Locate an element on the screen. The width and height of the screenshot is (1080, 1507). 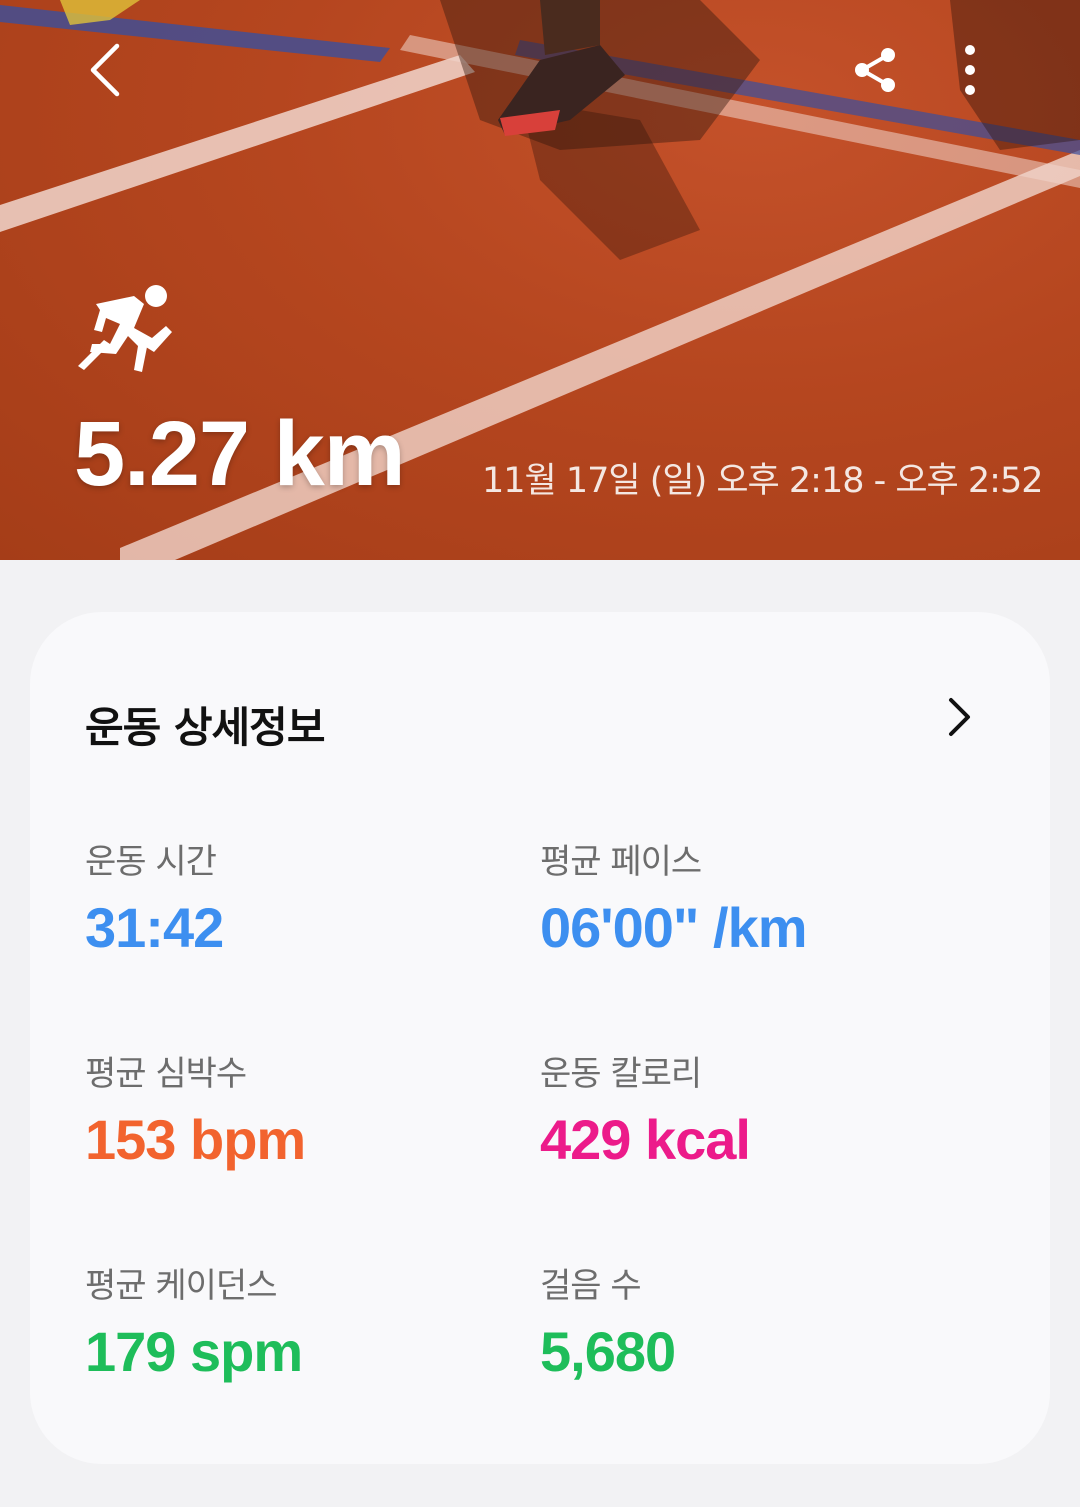
metric-average-cadence: 평균 케이던스 179 spm is located at coordinates (194, 1321).